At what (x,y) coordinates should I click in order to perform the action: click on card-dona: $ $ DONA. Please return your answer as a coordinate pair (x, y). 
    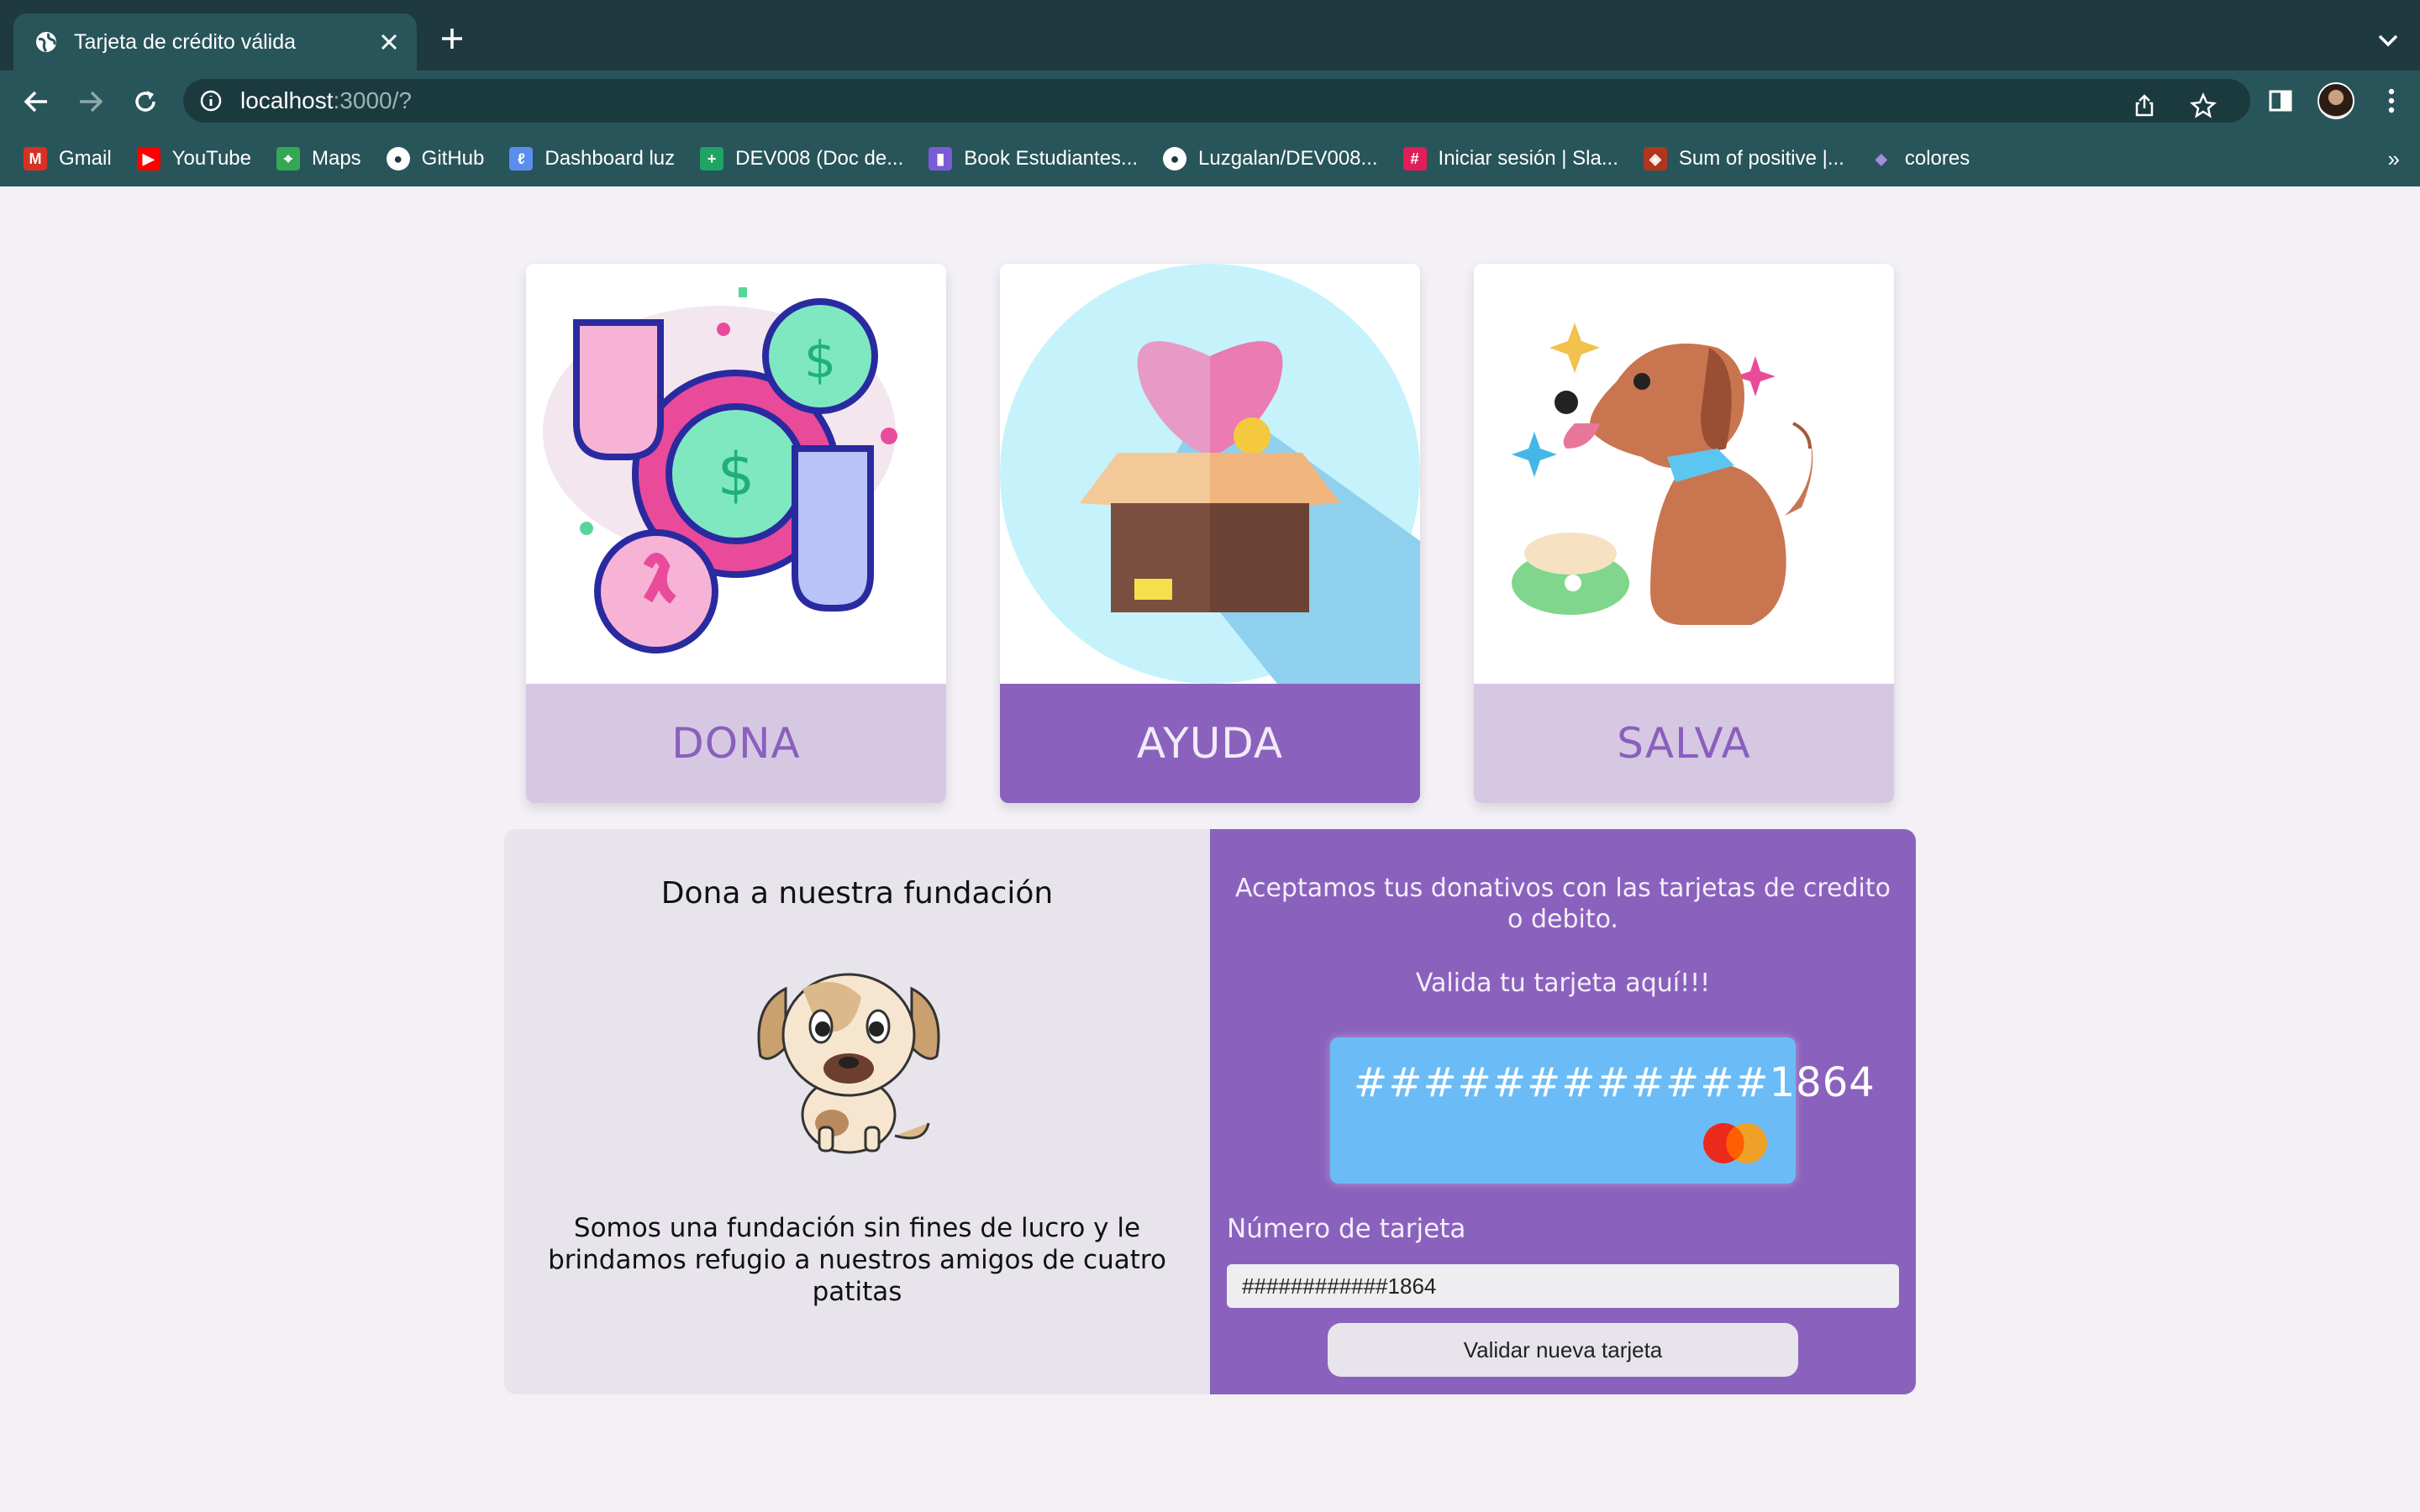
    Looking at the image, I should click on (736, 533).